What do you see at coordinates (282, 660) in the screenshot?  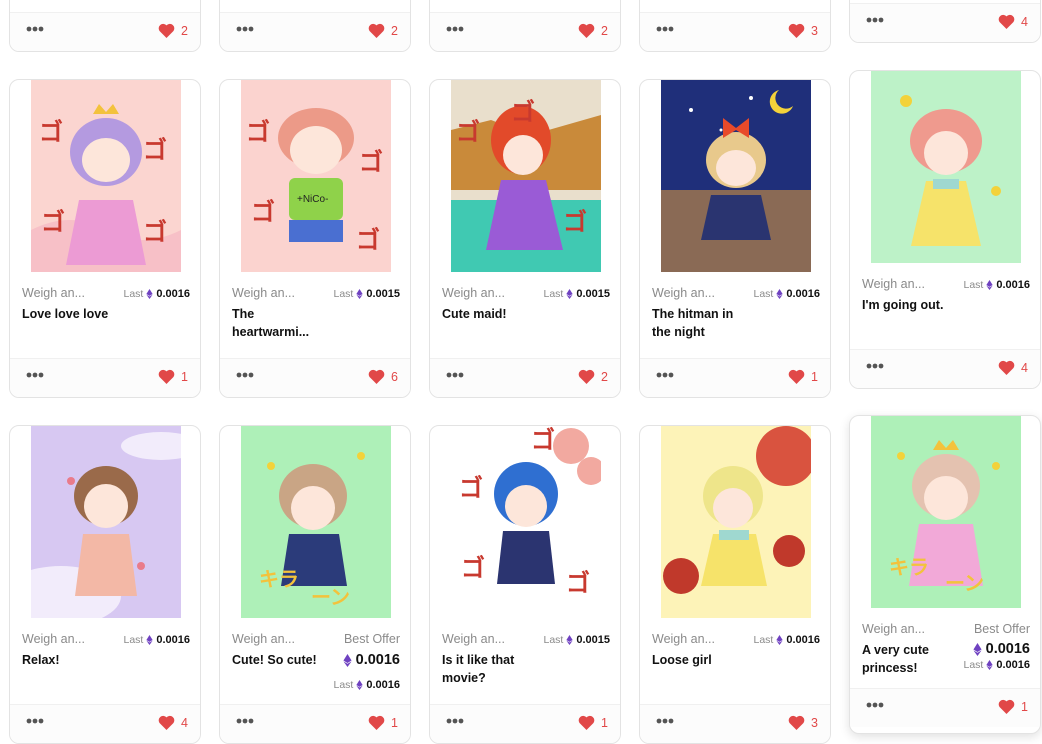 I see `nft-title: Cute! So cute!` at bounding box center [282, 660].